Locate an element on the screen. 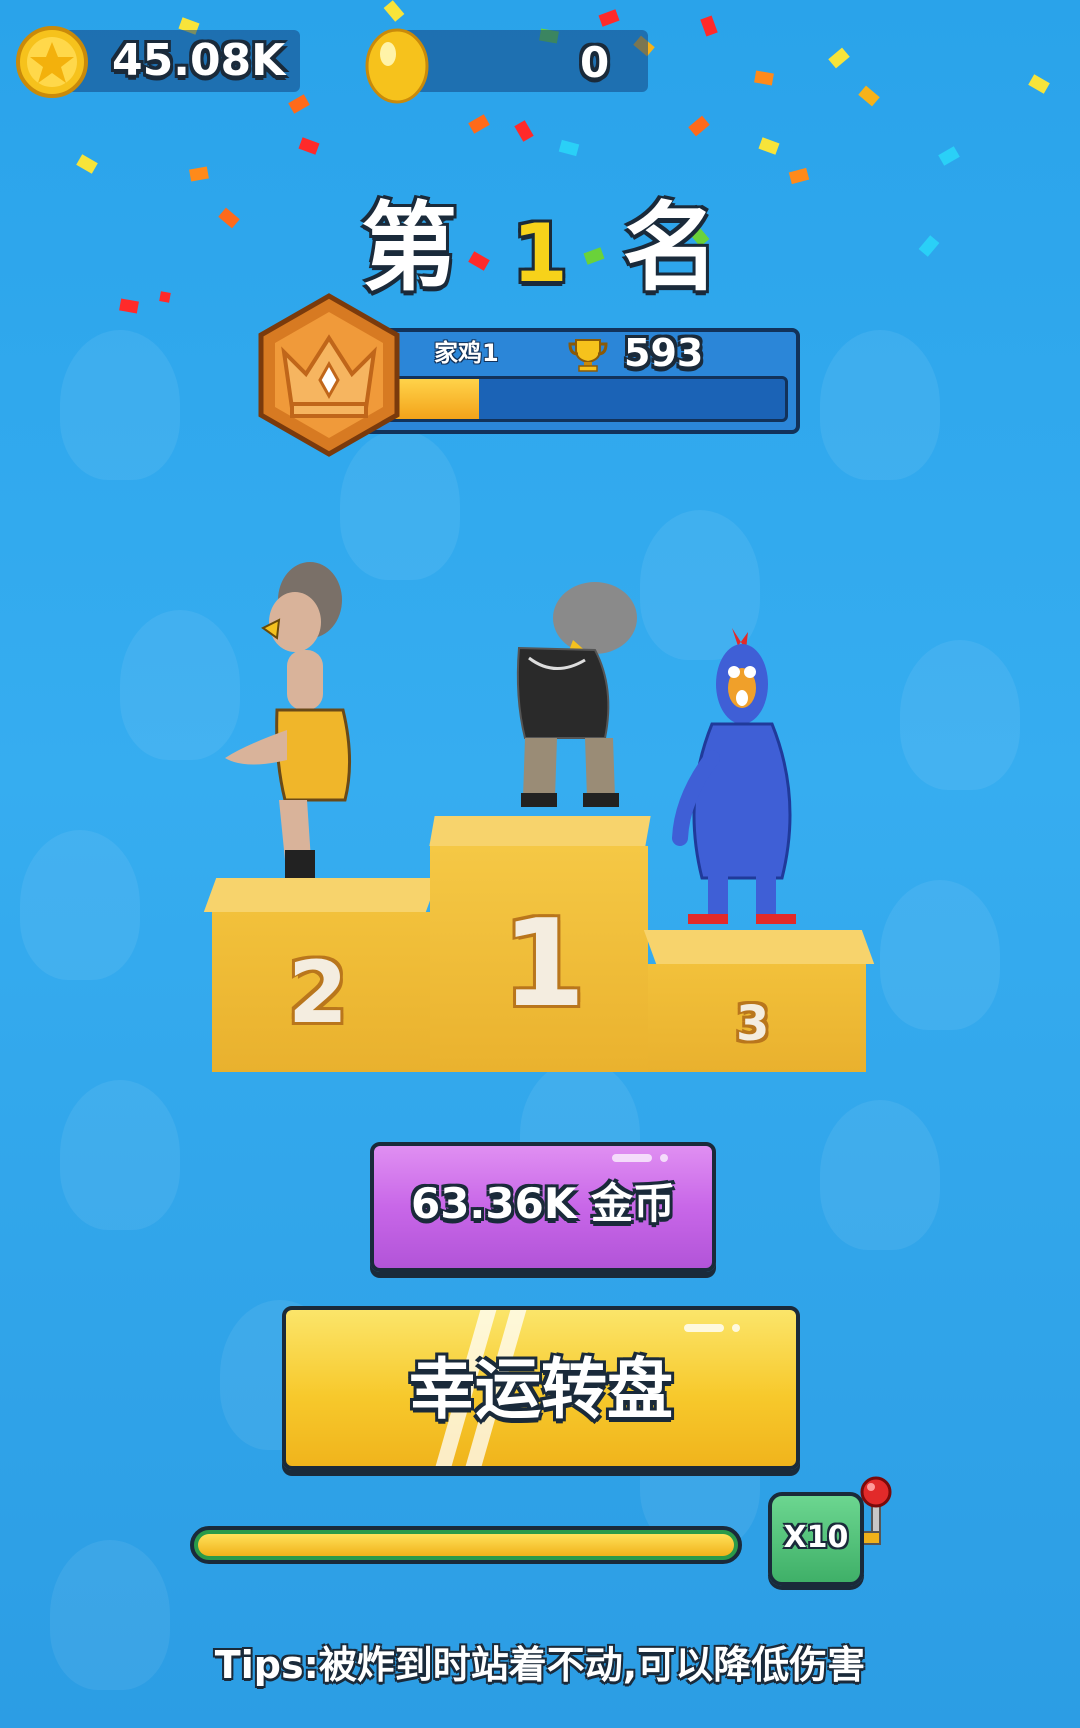  trophy-icon is located at coordinates (588, 354).